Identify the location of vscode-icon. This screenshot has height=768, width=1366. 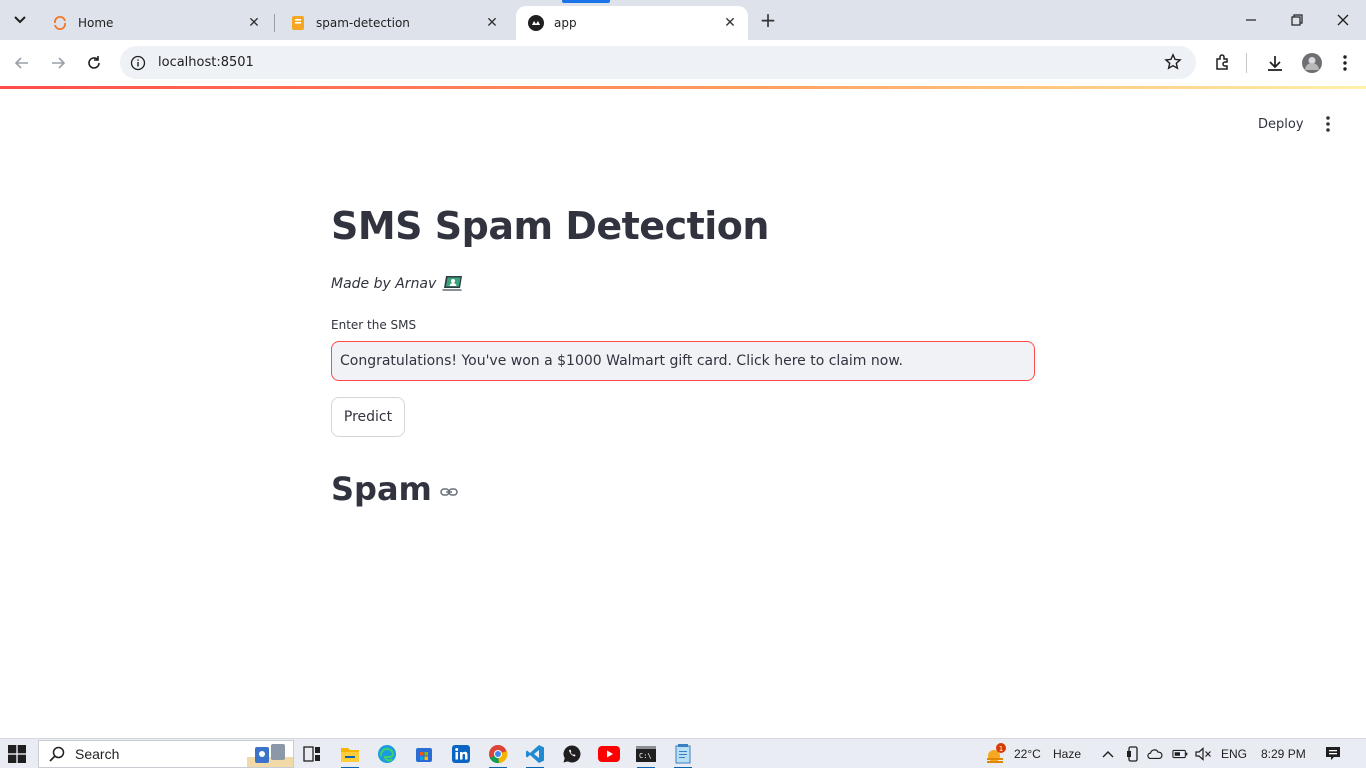
(535, 755).